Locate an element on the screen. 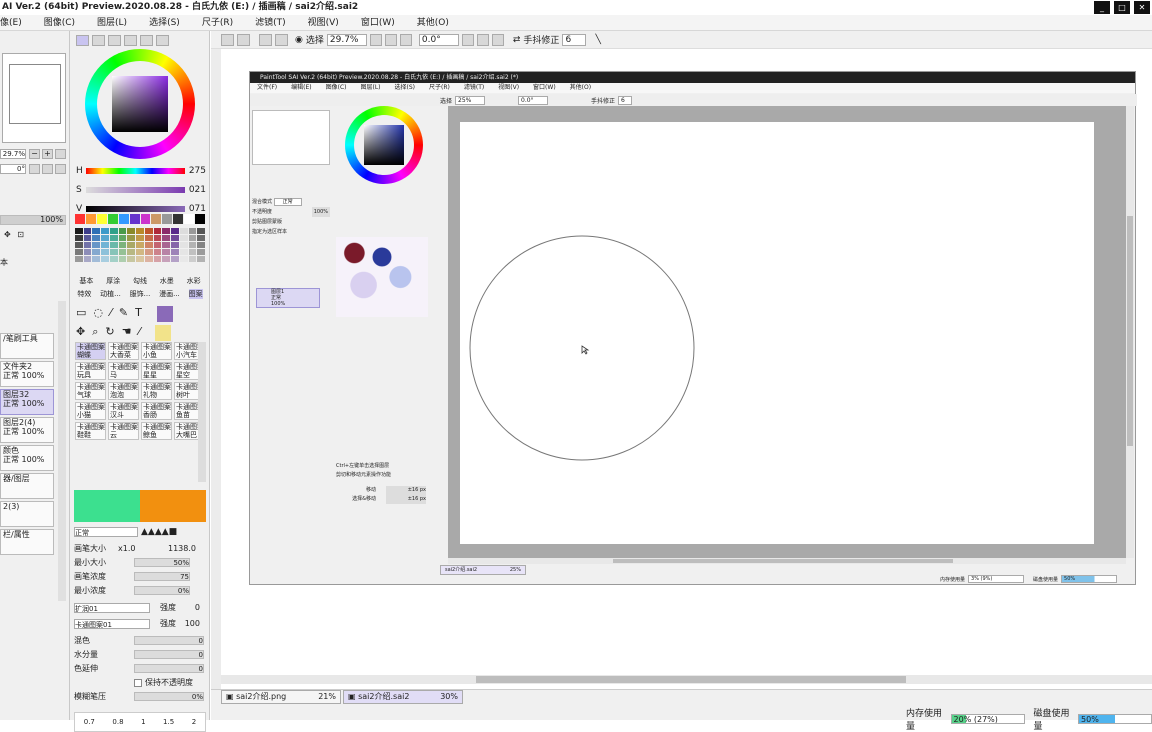 Image resolution: width=1152 pixels, height=732 pixels. menu-select: 选择(S) is located at coordinates (164, 22).